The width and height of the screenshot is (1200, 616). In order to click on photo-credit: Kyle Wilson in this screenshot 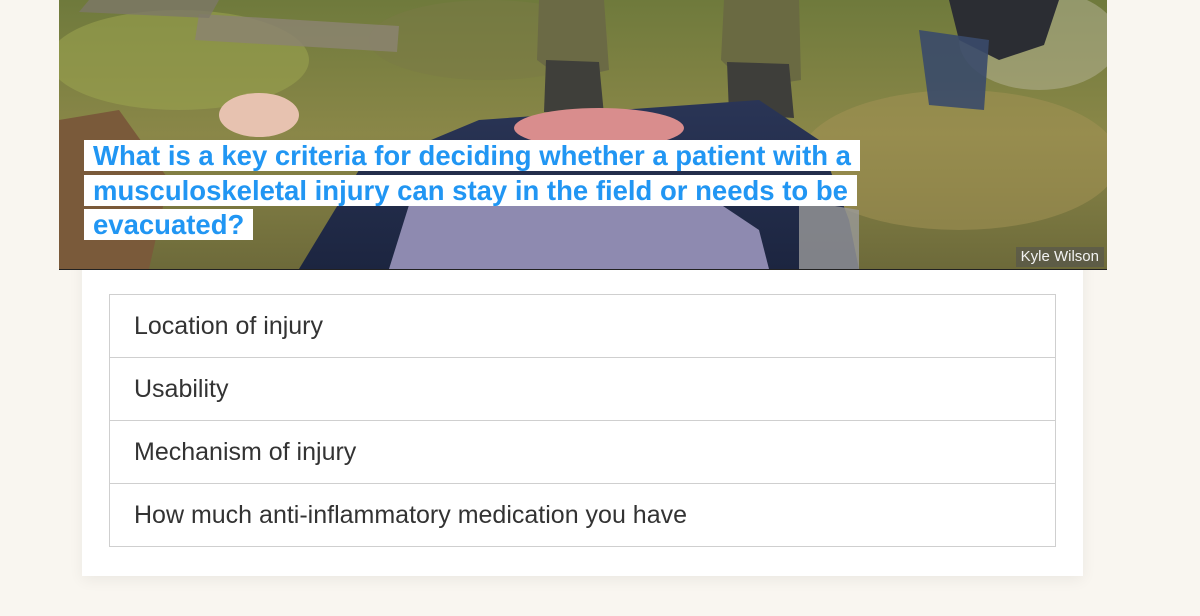, I will do `click(1059, 257)`.